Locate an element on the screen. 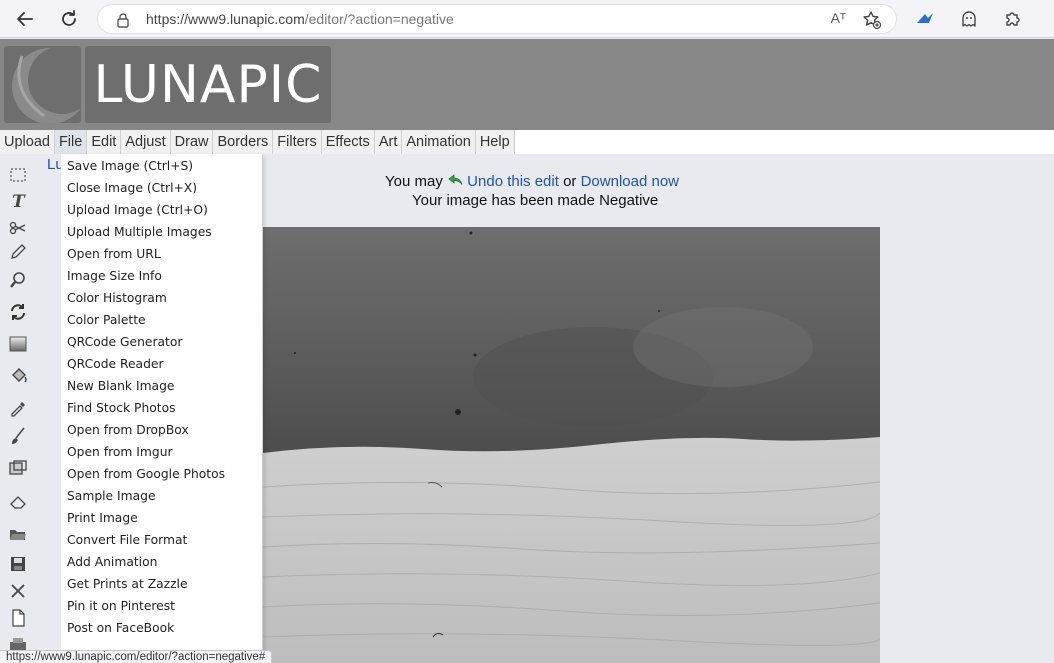 This screenshot has height=663, width=1054. open-folder-icon is located at coordinates (18, 534).